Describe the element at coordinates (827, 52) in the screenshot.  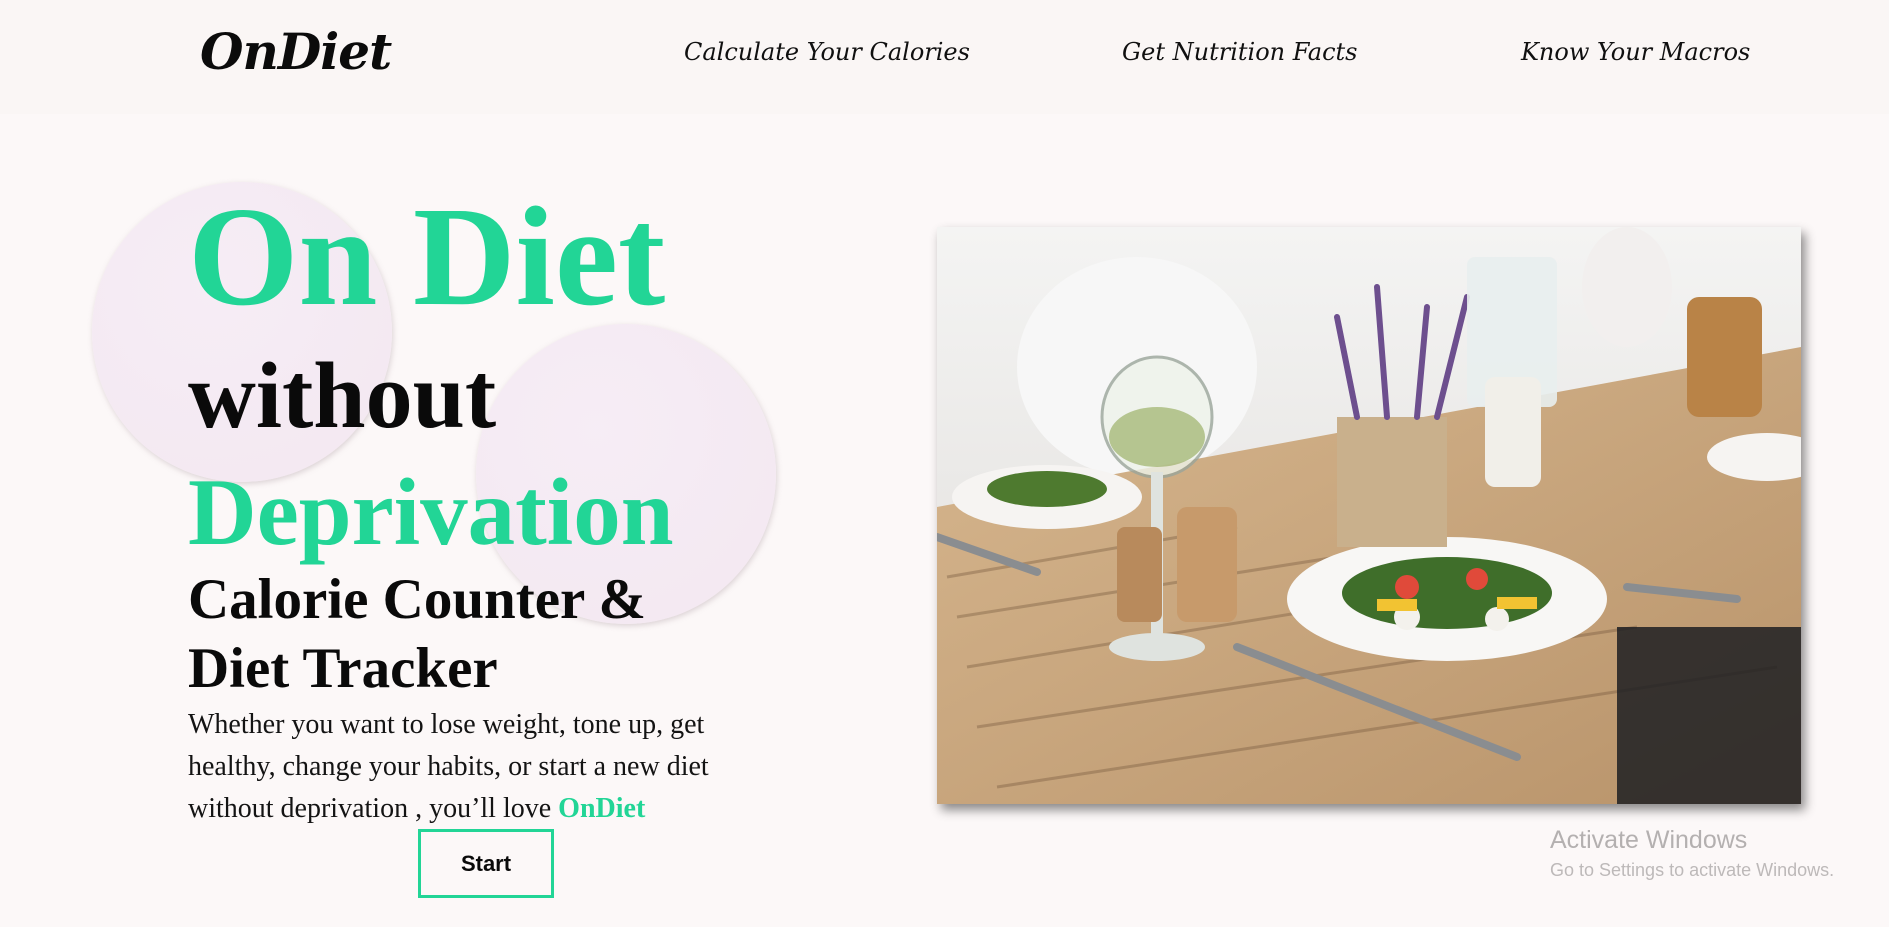
I see `nav-link-calculate-calories: Calculate Your Calories` at that location.